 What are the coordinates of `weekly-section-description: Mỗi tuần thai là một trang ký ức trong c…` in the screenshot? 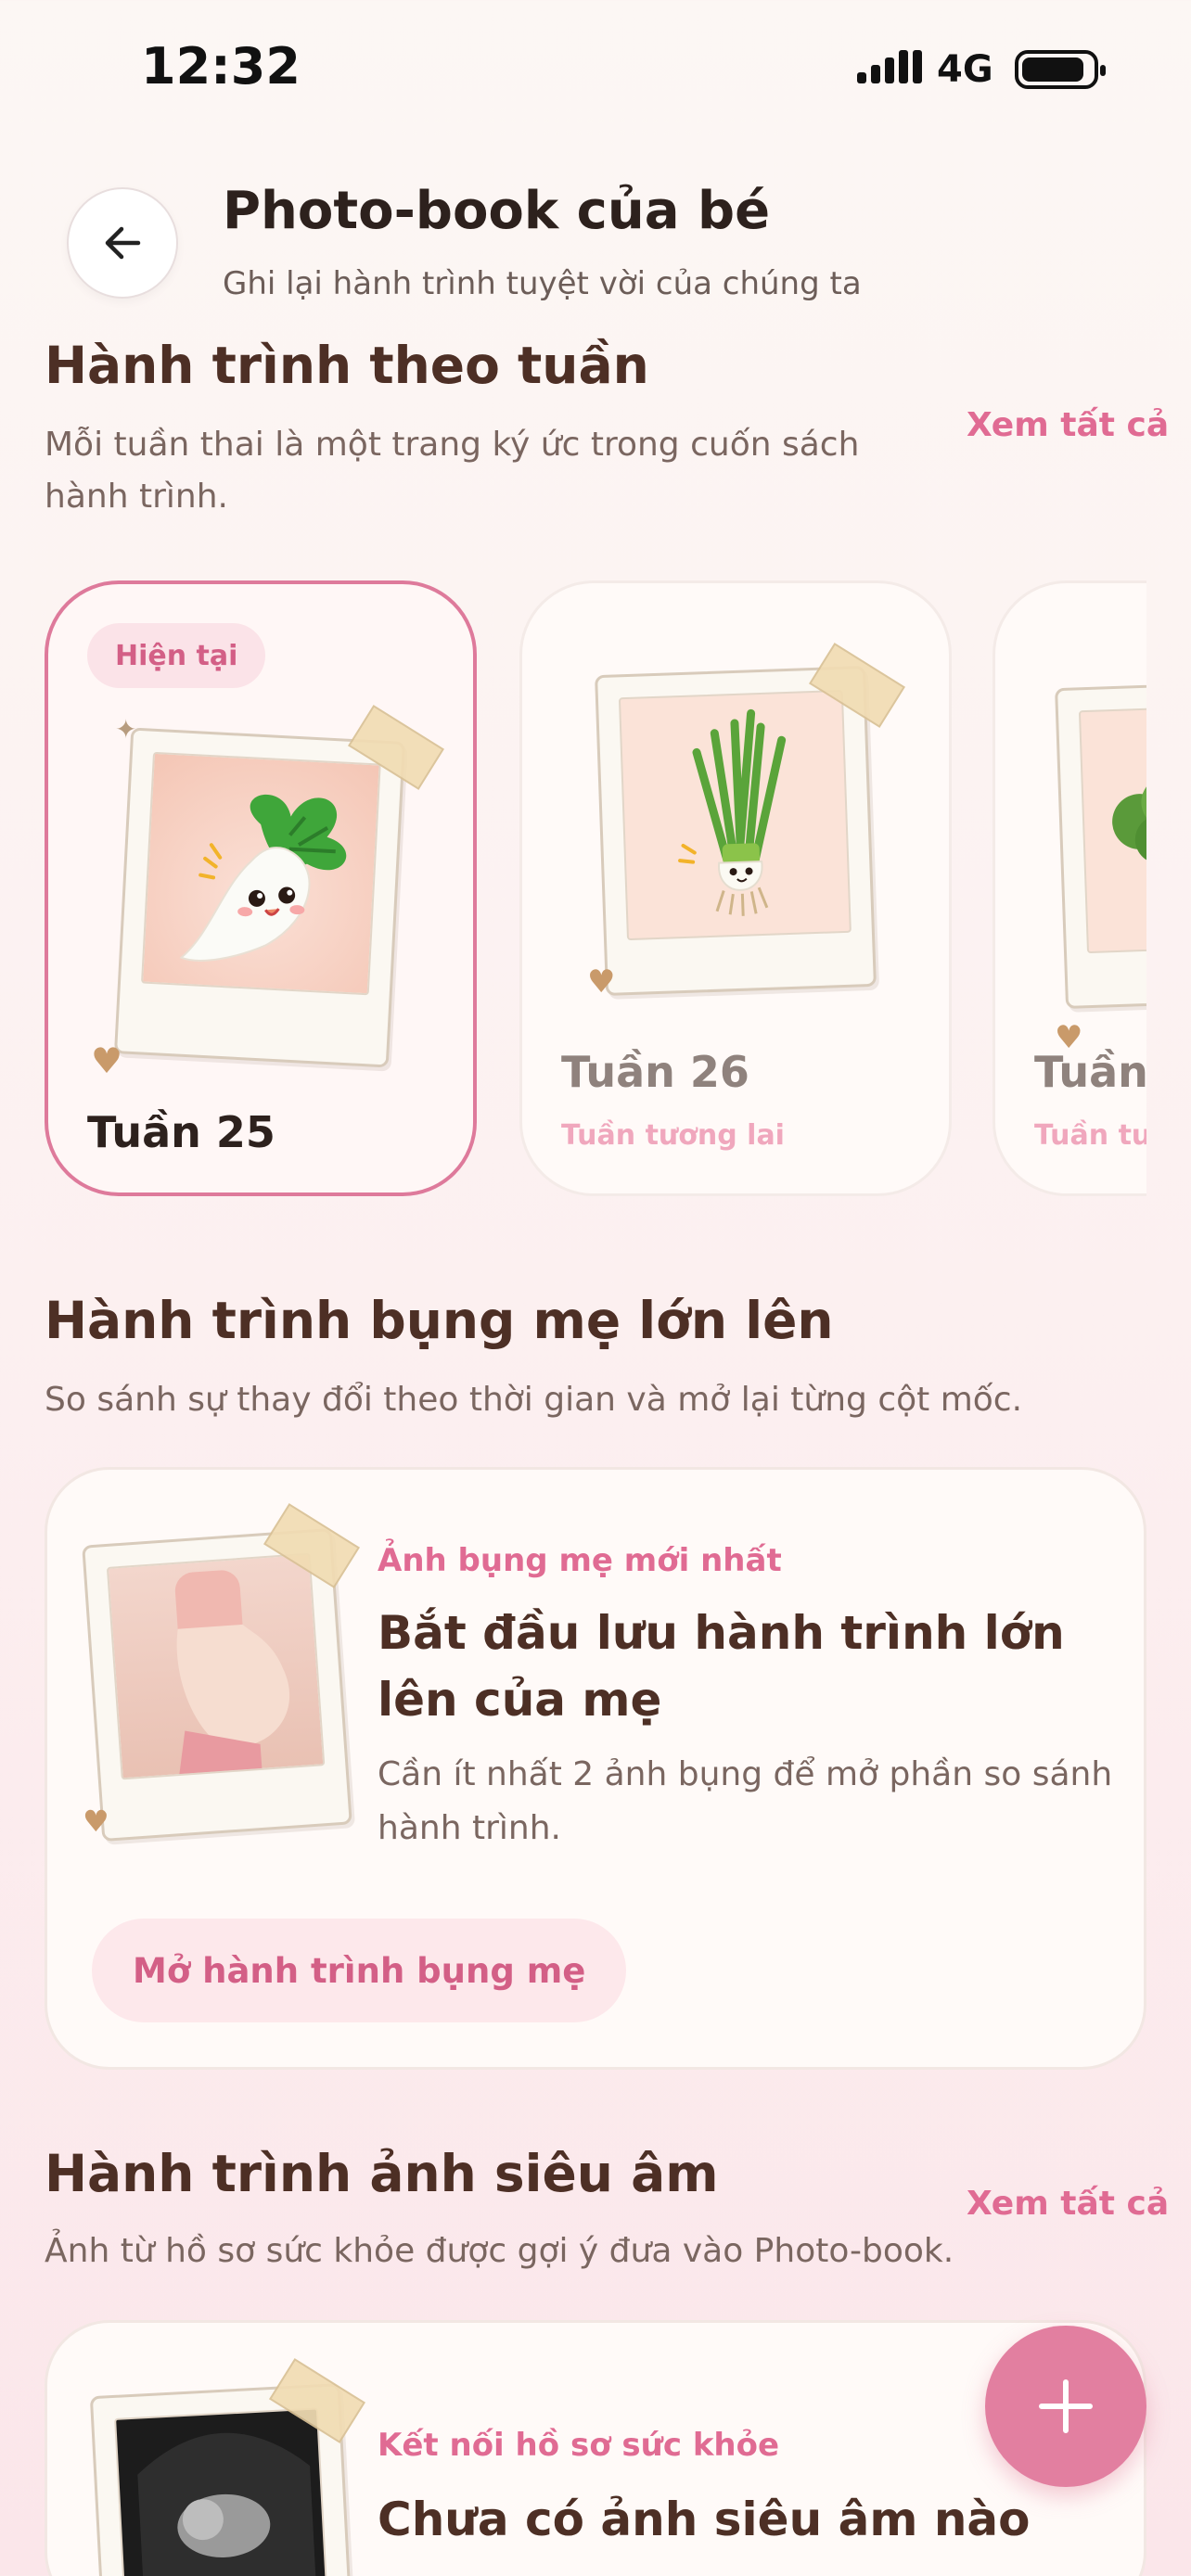 It's located at (452, 471).